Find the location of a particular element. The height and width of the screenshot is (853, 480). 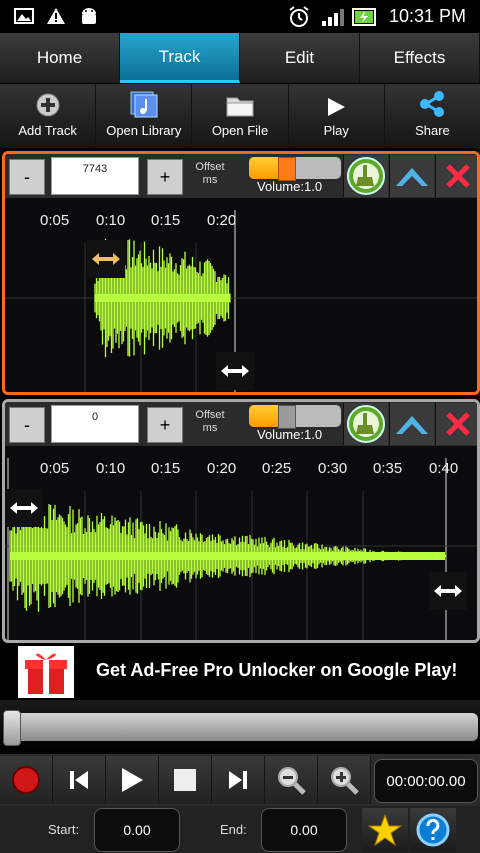

seek-track is located at coordinates (241, 727).